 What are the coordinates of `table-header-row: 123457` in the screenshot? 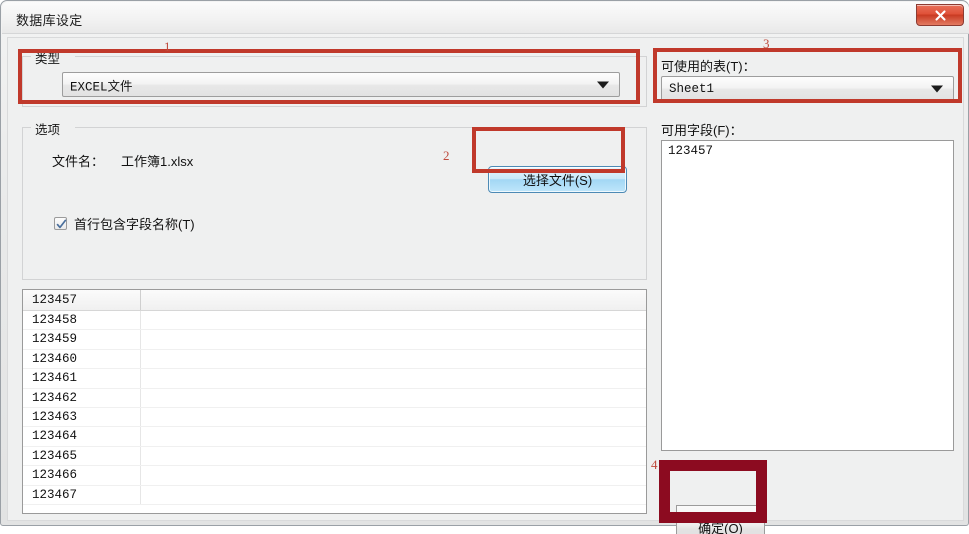 It's located at (334, 300).